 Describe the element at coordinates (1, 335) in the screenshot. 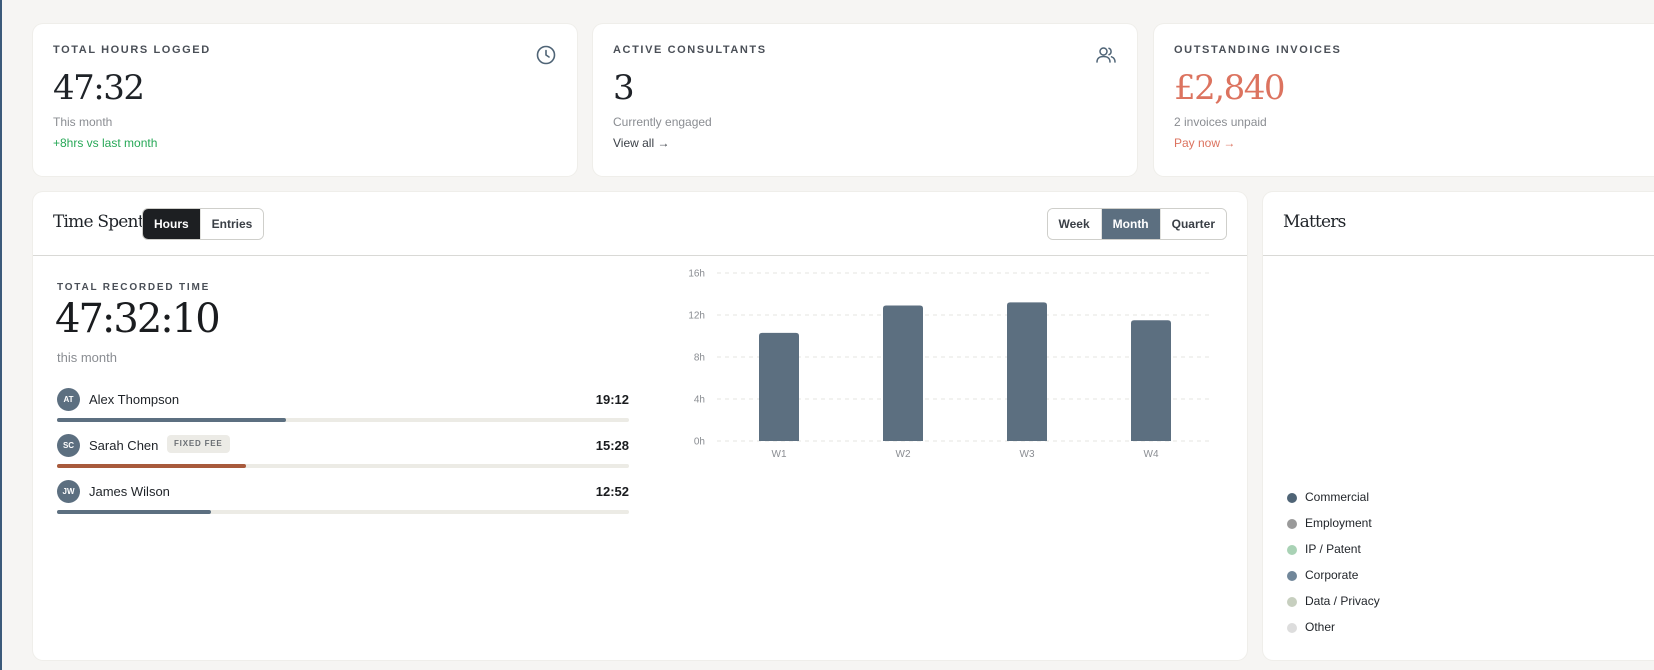

I see `window-edge` at that location.